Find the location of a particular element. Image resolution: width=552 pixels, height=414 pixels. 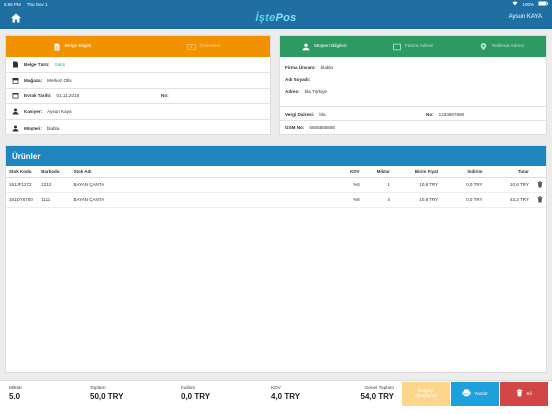

calendar-icon is located at coordinates (15, 95).